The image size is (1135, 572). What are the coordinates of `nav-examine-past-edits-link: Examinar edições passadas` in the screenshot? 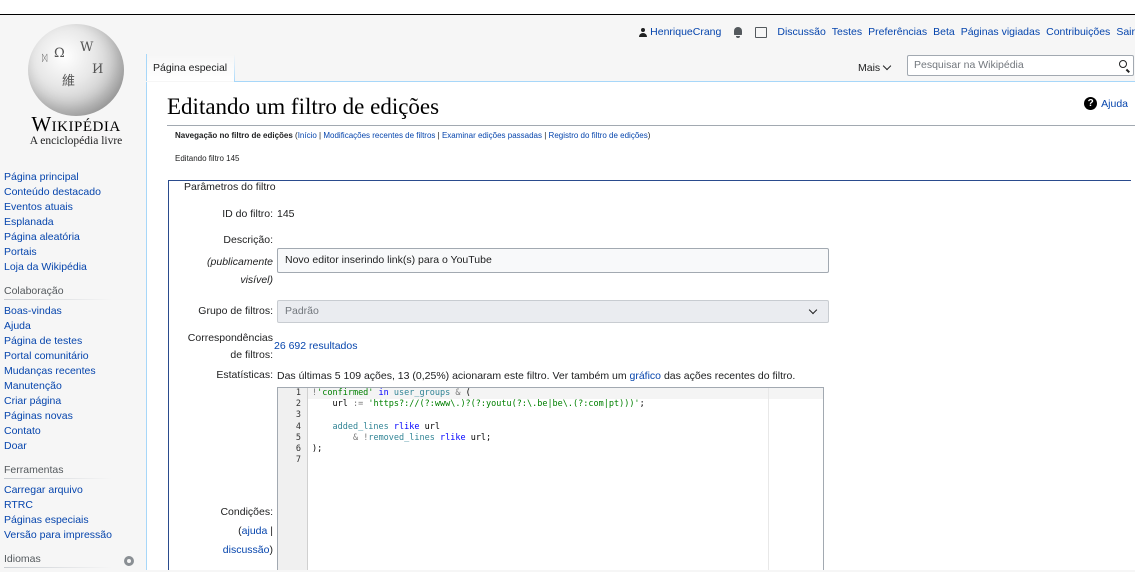 It's located at (492, 135).